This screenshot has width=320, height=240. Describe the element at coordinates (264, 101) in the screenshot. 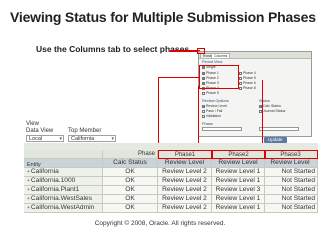

I see `status-label: Status` at that location.